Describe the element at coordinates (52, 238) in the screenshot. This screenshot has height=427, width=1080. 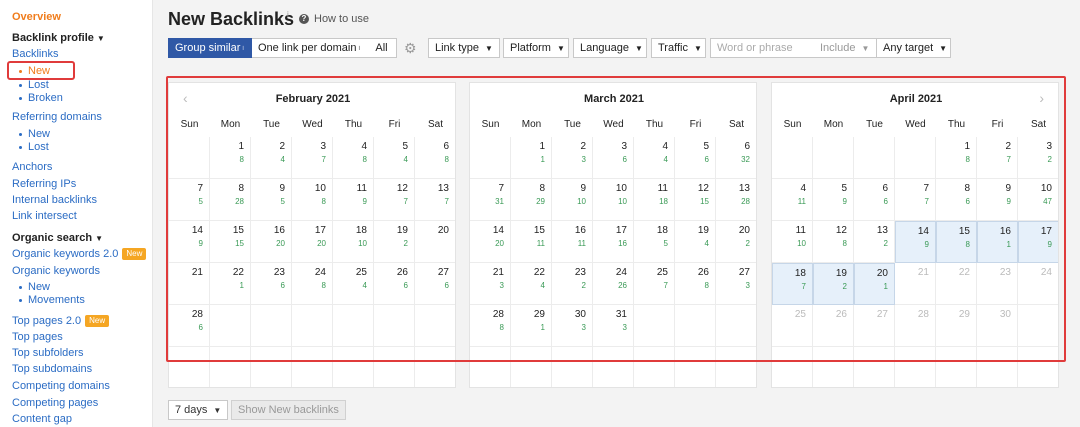
I see `section-label: Organic search` at that location.